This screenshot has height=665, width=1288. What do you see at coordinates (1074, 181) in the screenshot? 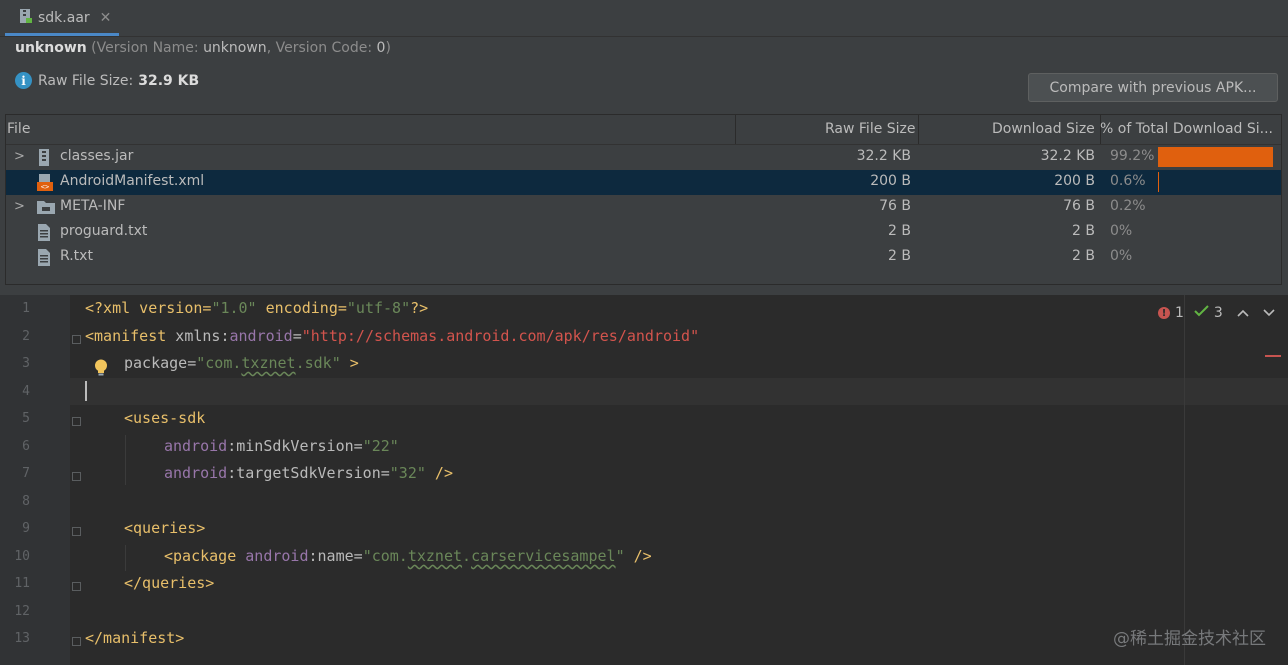
I see `download-size: 200 B` at bounding box center [1074, 181].